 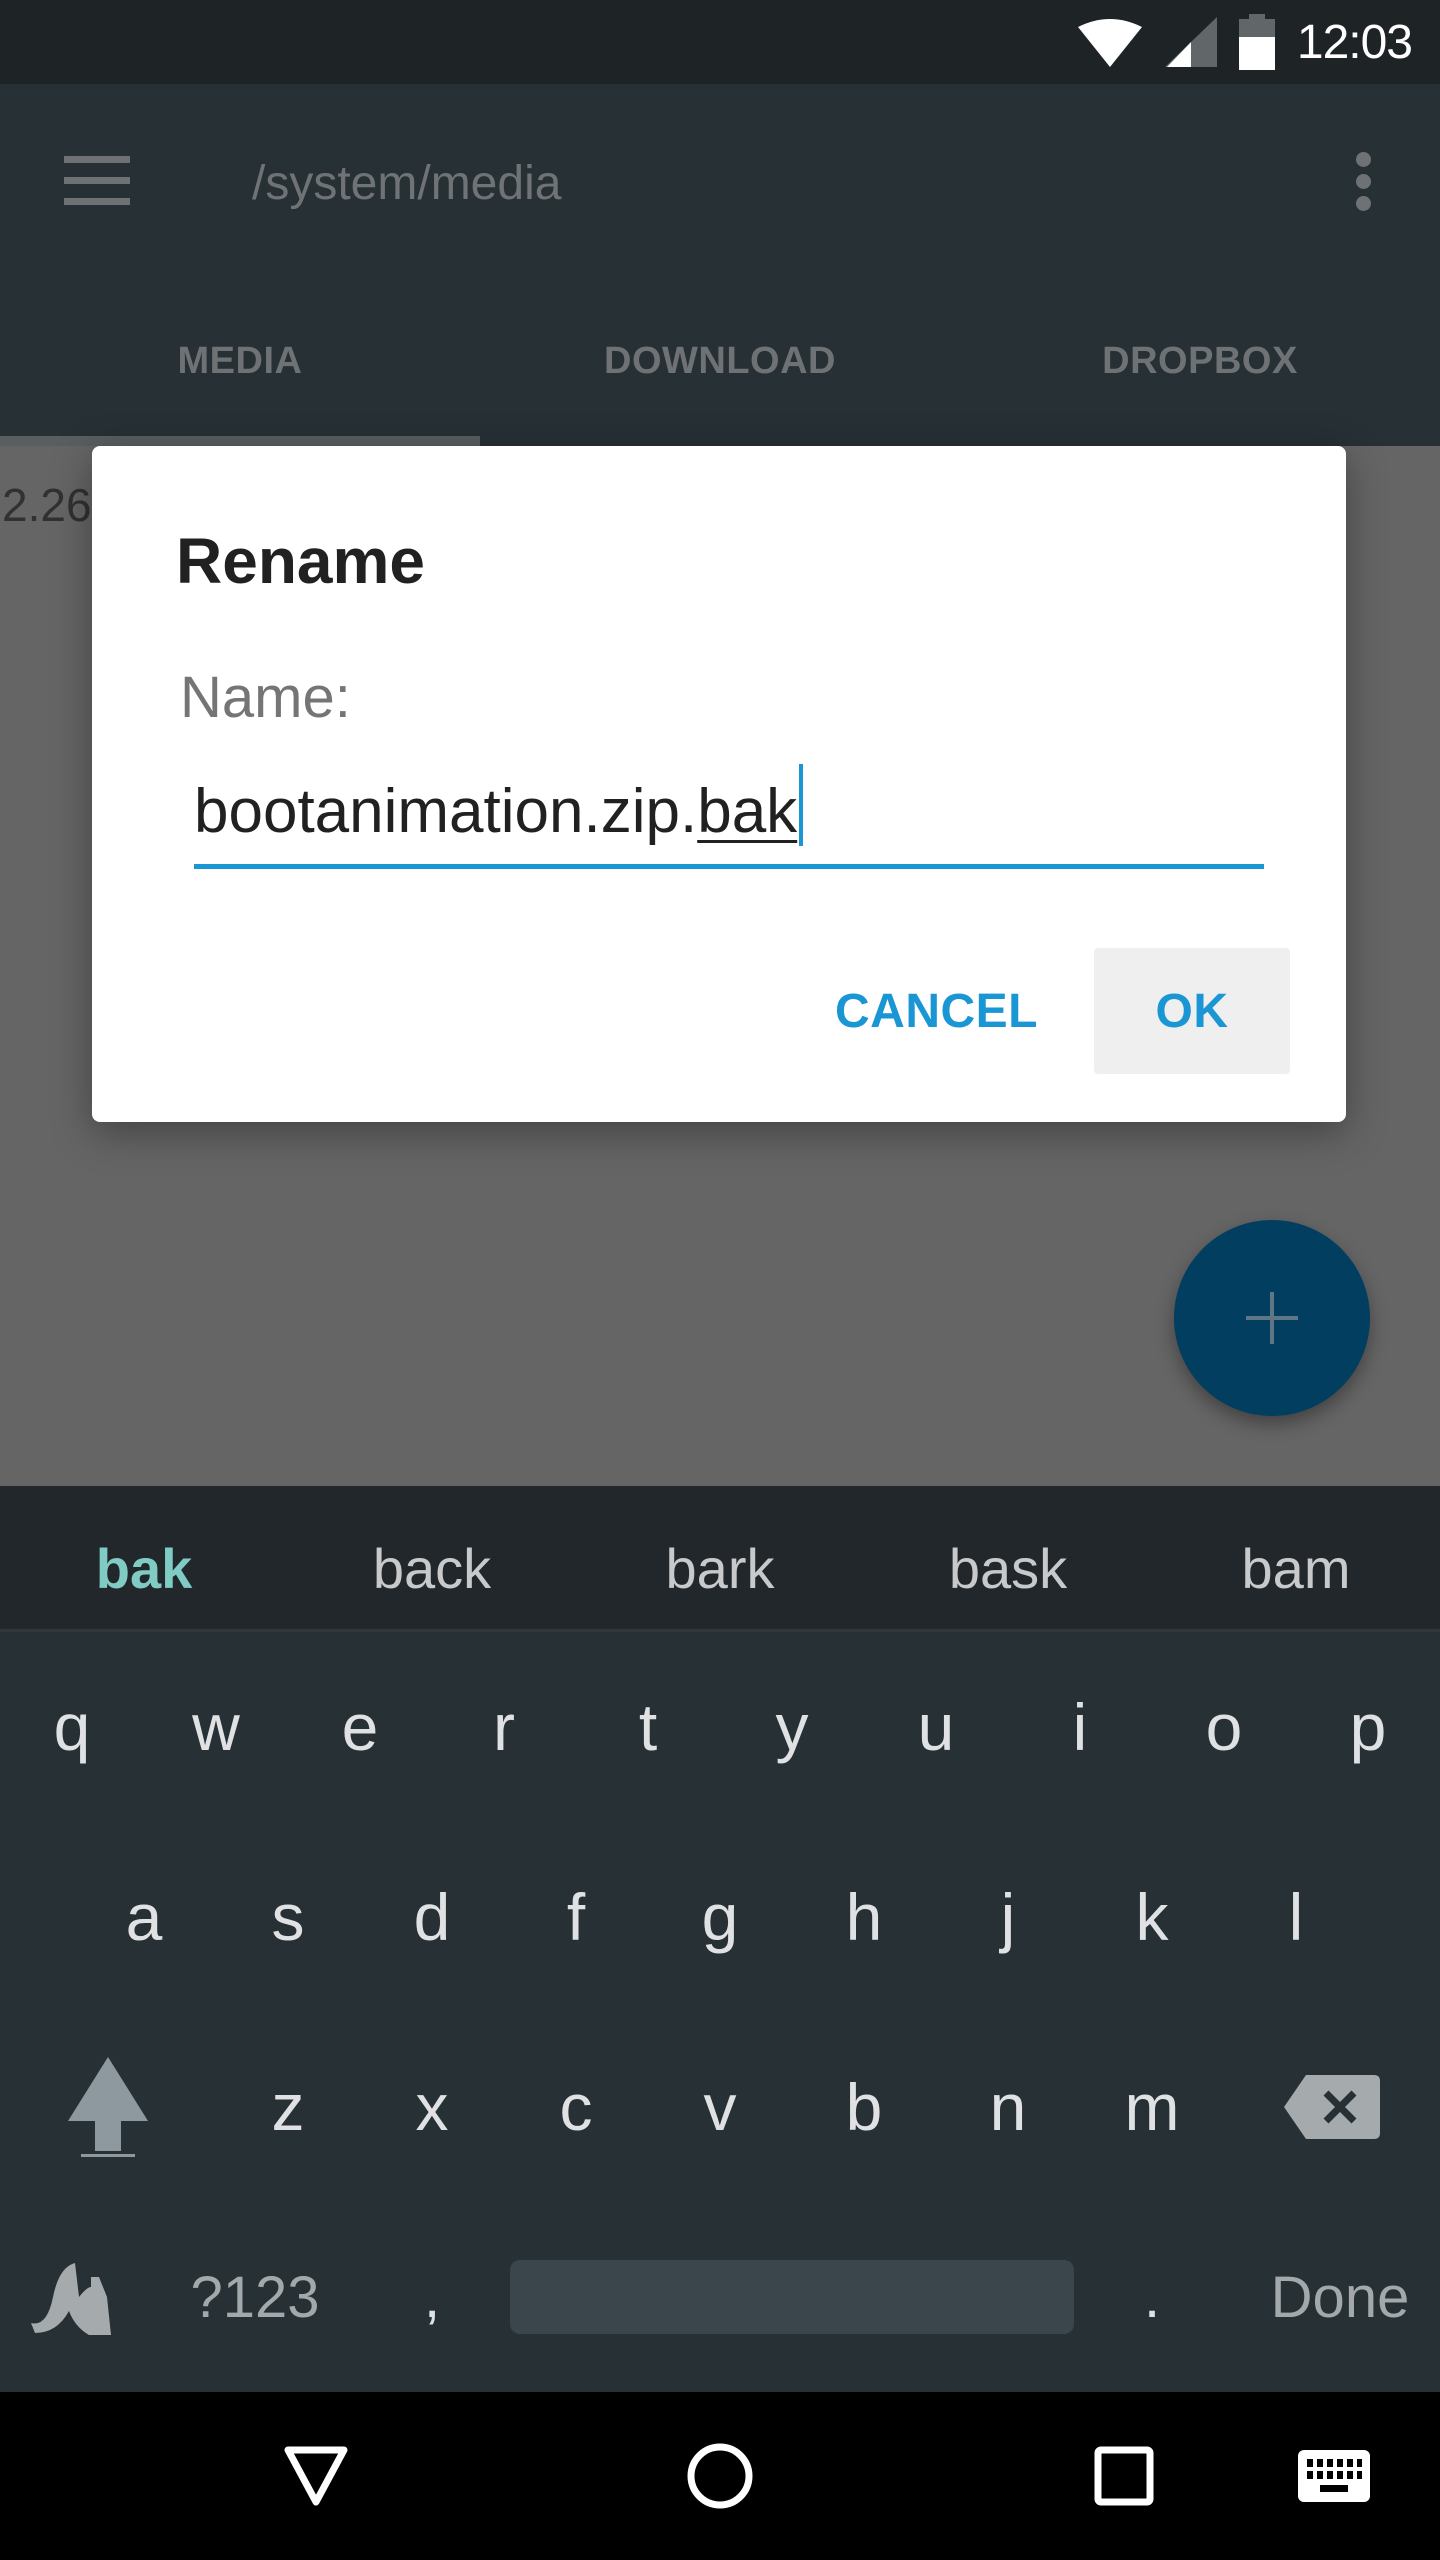 What do you see at coordinates (288, 2107) in the screenshot?
I see `key-z: z` at bounding box center [288, 2107].